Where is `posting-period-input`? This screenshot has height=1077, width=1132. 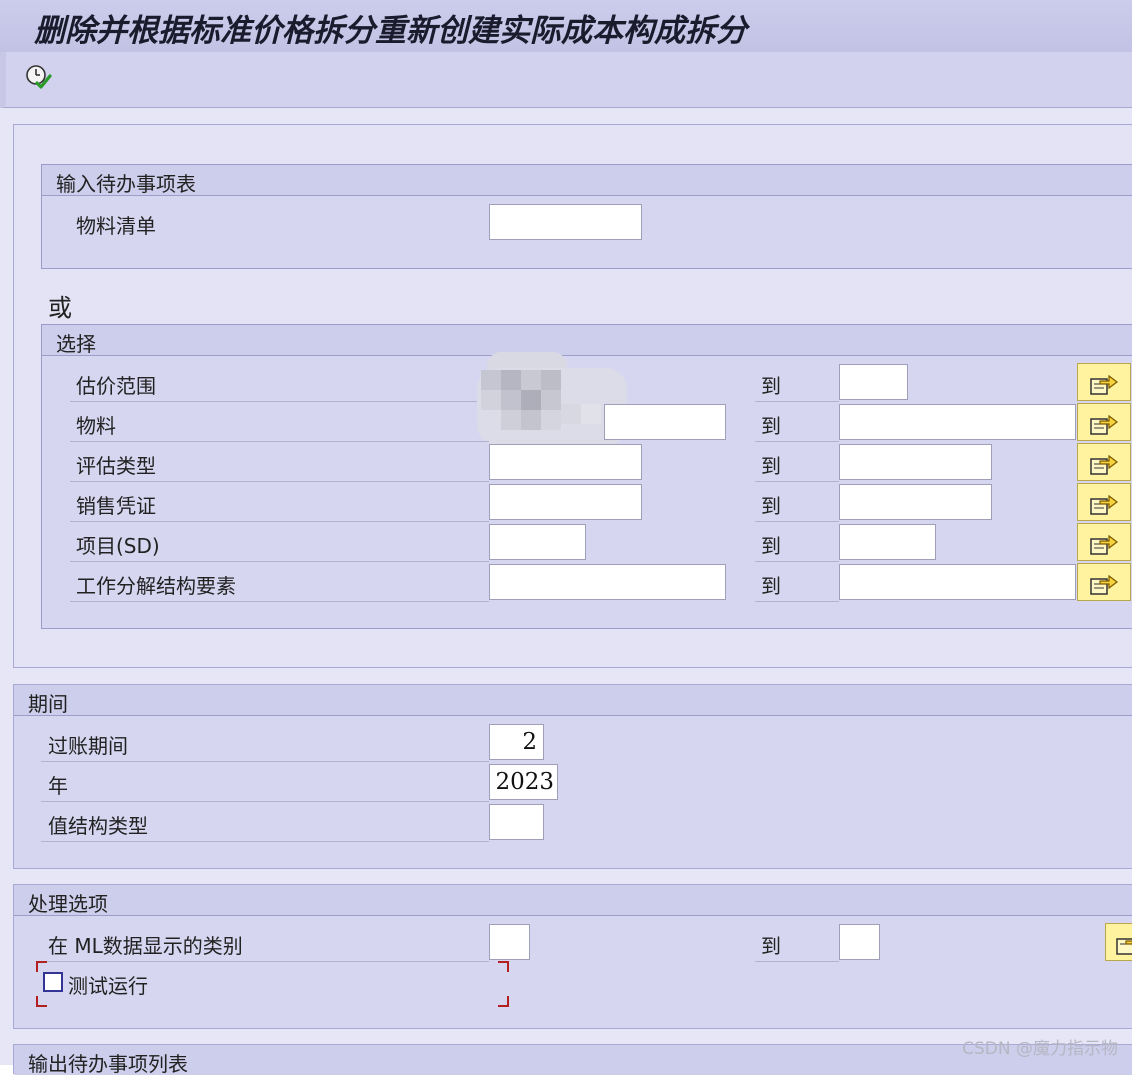
posting-period-input is located at coordinates (516, 742).